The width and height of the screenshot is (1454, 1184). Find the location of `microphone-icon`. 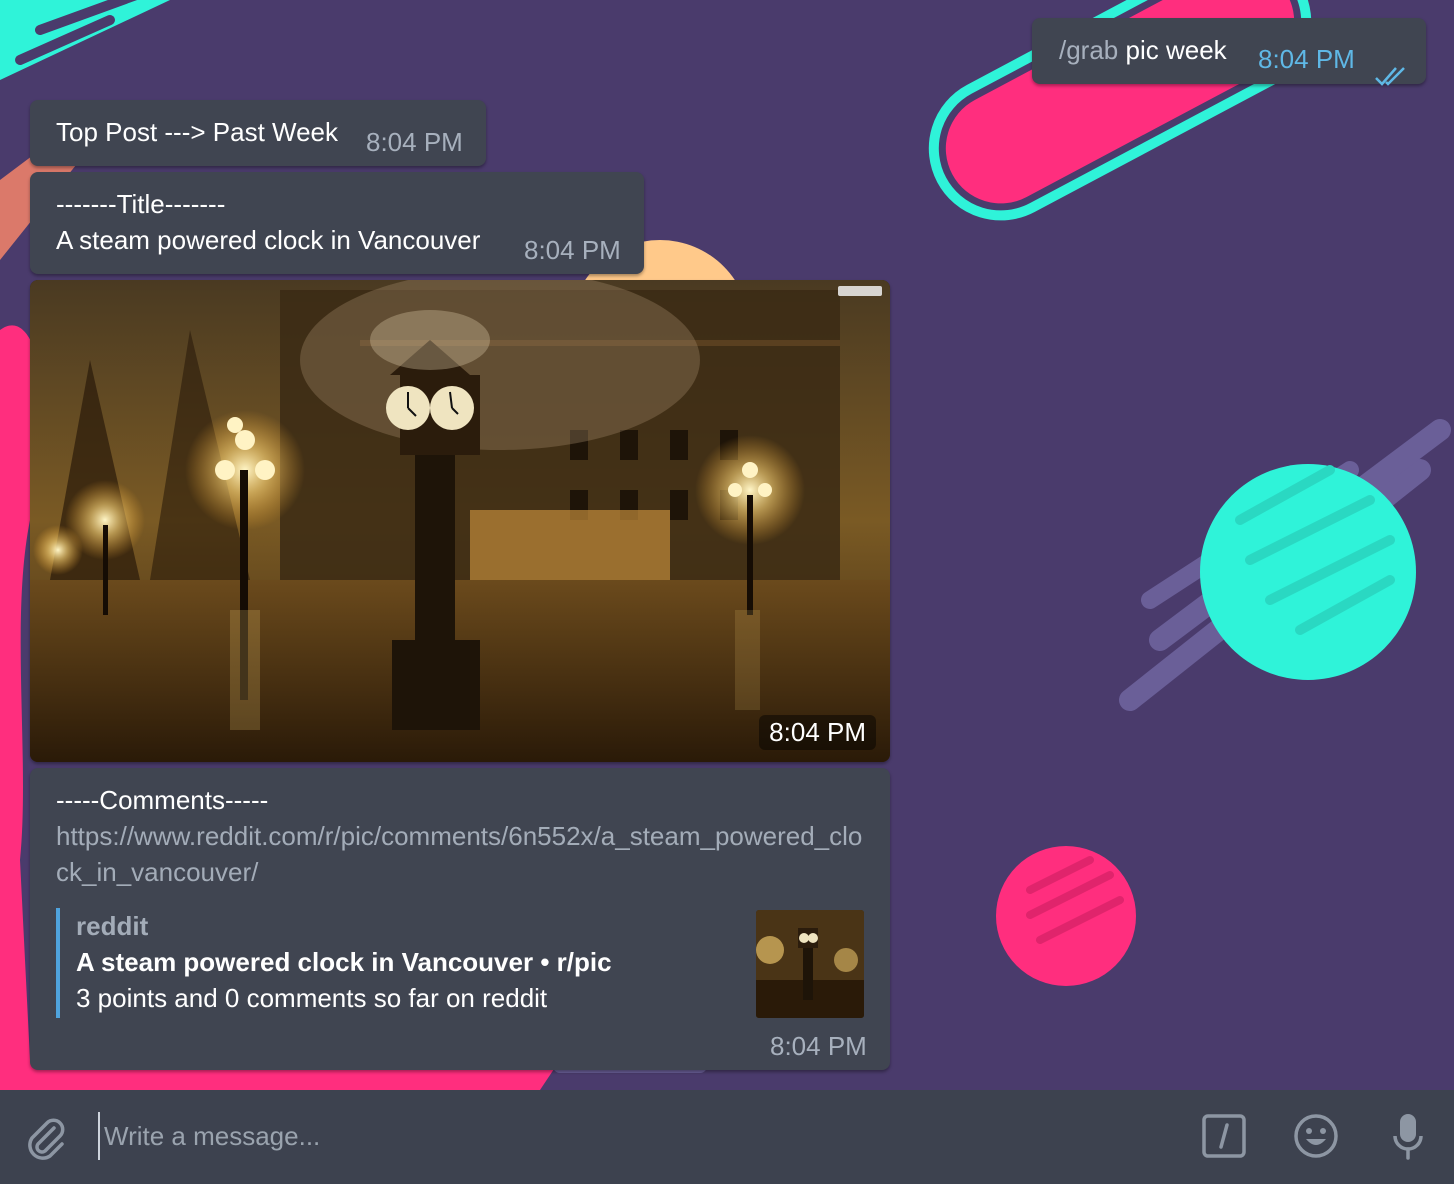

microphone-icon is located at coordinates (1408, 1137).